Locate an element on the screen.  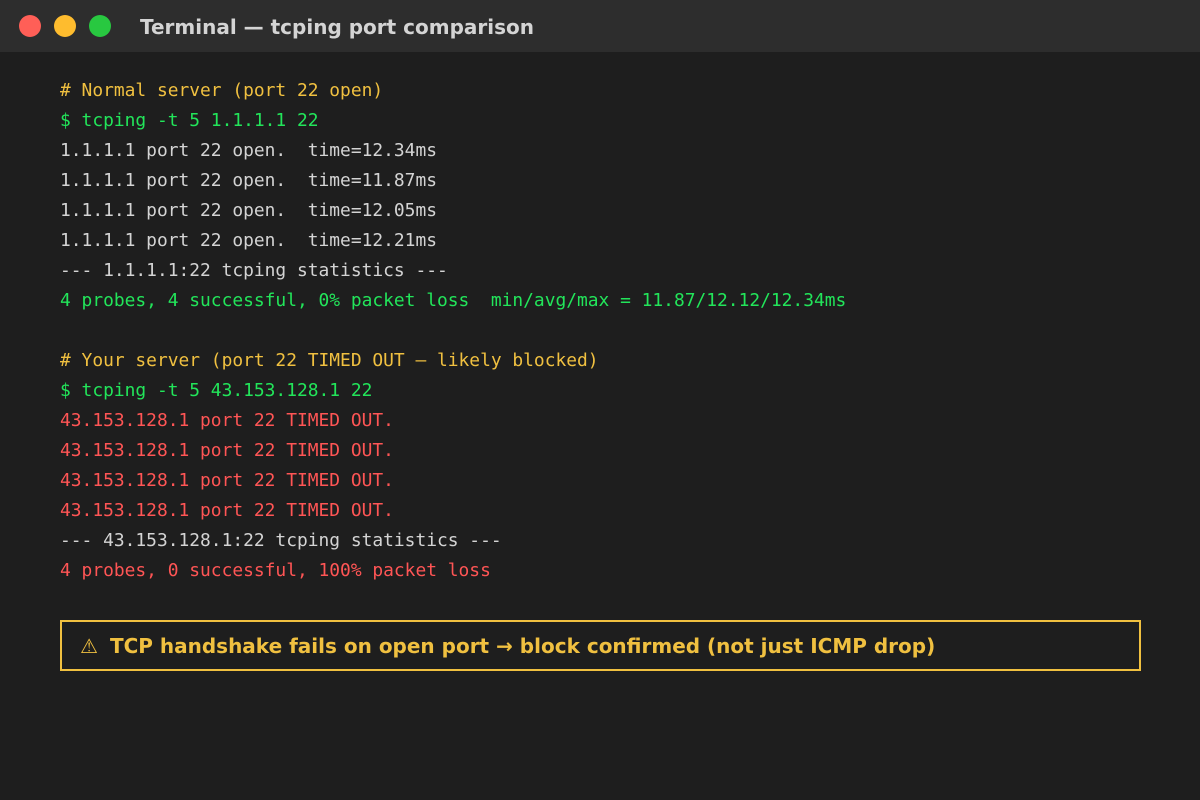
terminal-line-command: $ tcping -t 5 43.153.128.1 22 is located at coordinates (216, 390).